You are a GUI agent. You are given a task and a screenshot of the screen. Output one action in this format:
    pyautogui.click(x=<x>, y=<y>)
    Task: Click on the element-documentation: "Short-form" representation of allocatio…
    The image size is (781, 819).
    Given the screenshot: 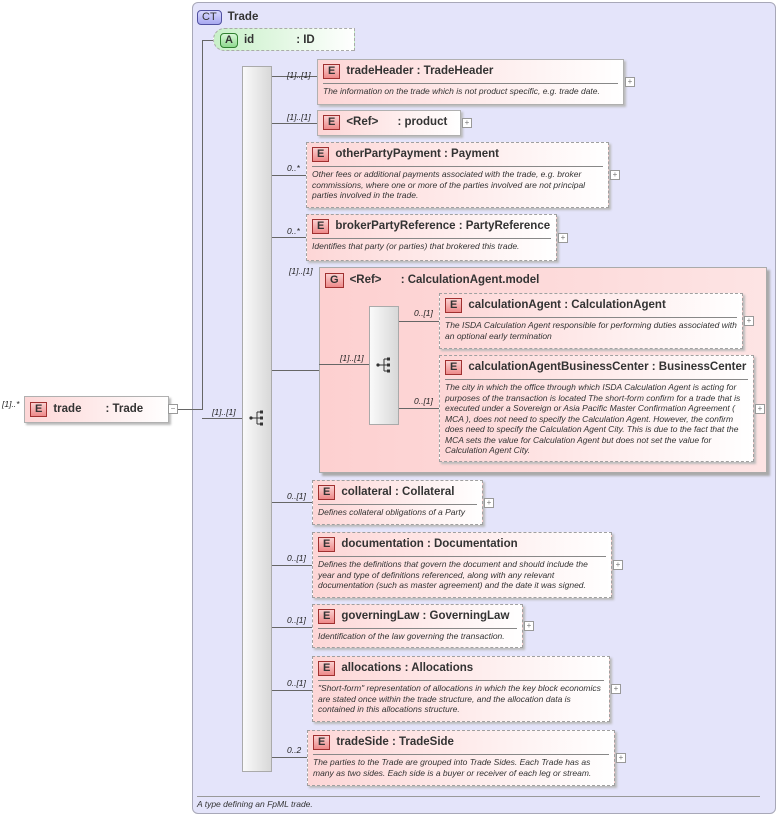 What is the action you would take?
    pyautogui.click(x=461, y=697)
    